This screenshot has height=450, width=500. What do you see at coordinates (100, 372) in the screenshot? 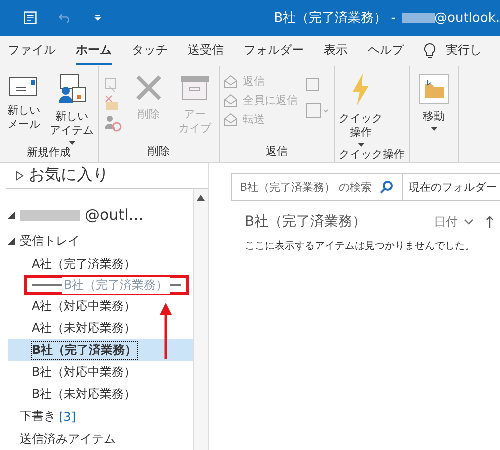
I see `folder-item: B社（対応中業務）` at bounding box center [100, 372].